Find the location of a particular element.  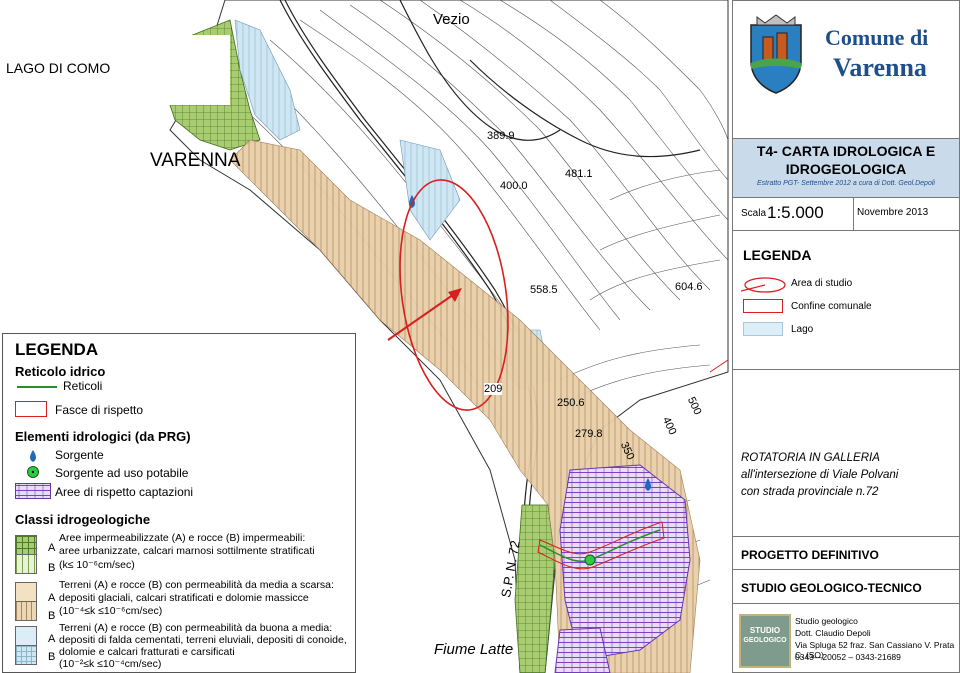

elementi-title: Elementi idrologici (da PRG) is located at coordinates (103, 436).